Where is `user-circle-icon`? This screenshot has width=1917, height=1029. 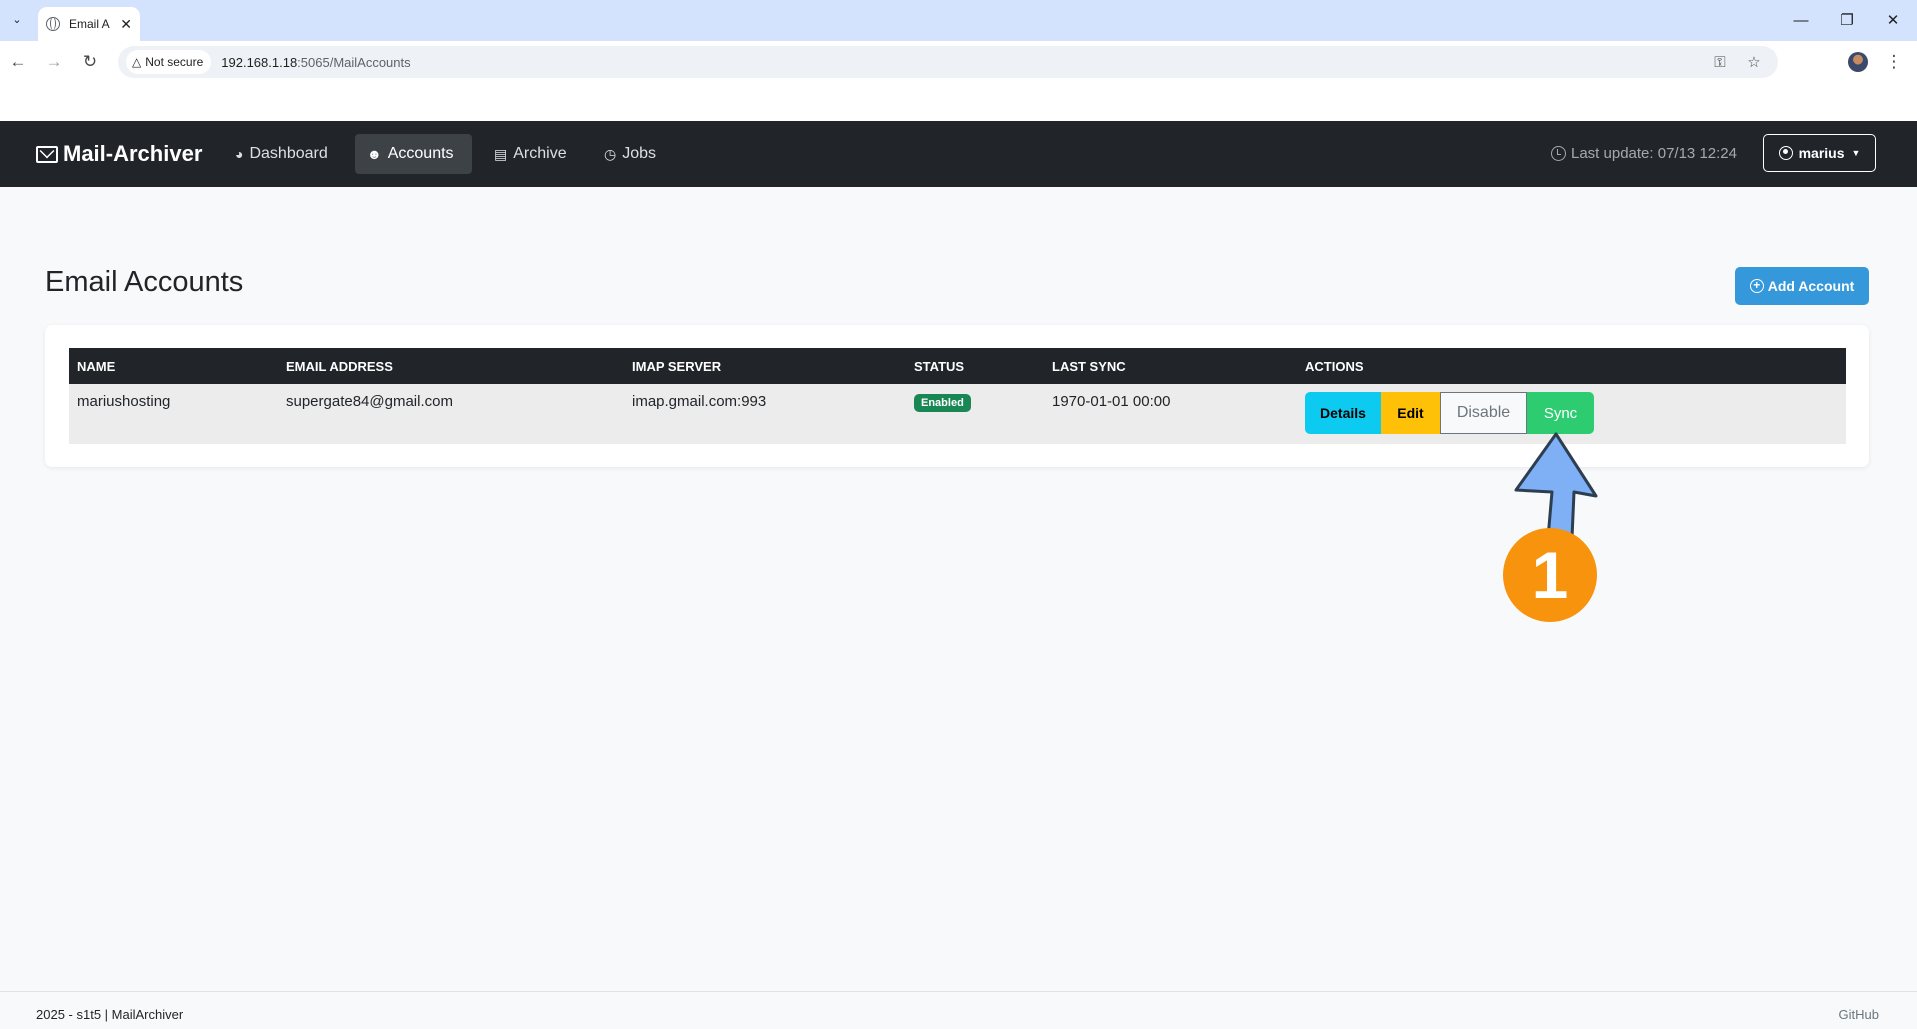
user-circle-icon is located at coordinates (1785, 153).